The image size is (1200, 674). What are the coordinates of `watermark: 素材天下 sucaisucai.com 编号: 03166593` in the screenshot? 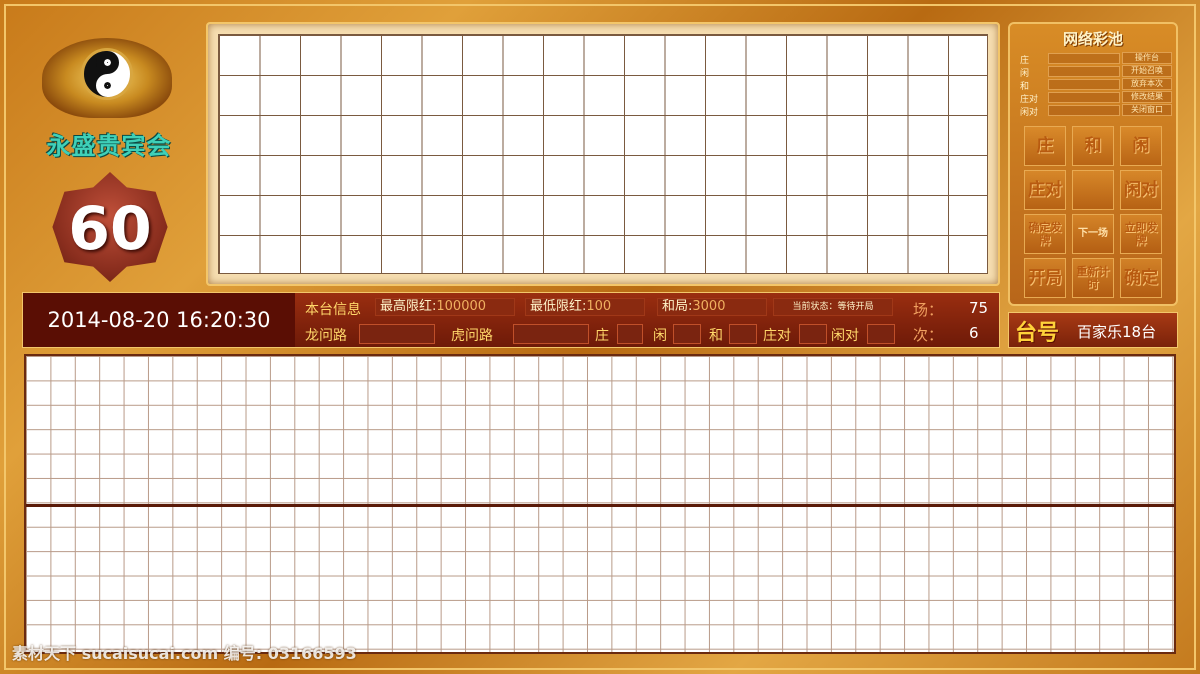 It's located at (184, 653).